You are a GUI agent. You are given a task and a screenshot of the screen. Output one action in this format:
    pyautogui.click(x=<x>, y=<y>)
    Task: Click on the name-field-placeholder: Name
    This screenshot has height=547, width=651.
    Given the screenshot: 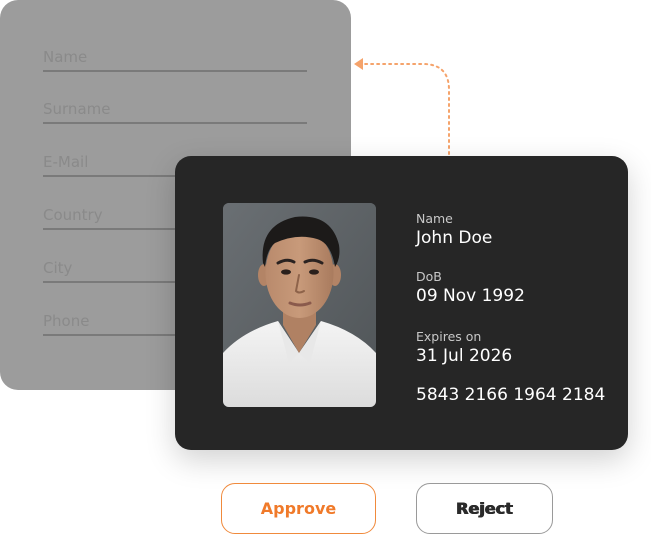 What is the action you would take?
    pyautogui.click(x=65, y=57)
    